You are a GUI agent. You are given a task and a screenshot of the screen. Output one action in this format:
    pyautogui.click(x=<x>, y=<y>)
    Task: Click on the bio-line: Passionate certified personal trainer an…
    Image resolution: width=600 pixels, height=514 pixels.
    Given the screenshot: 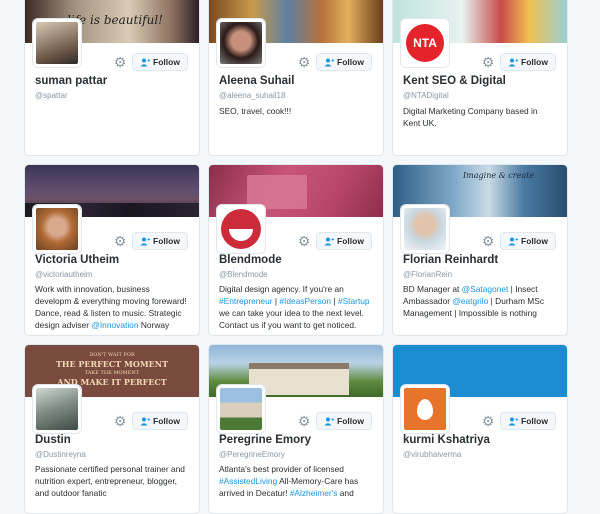 What is the action you would take?
    pyautogui.click(x=115, y=469)
    